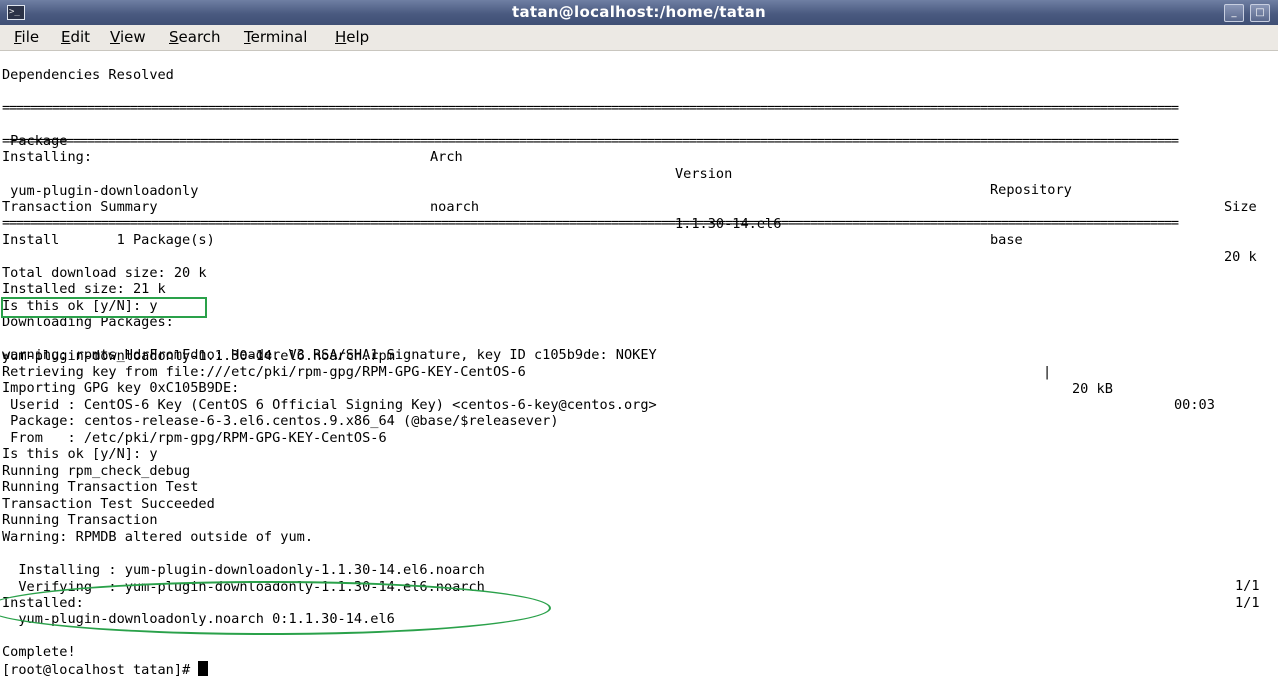  Describe the element at coordinates (275, 608) in the screenshot. I see `highlight-ellipse` at that location.